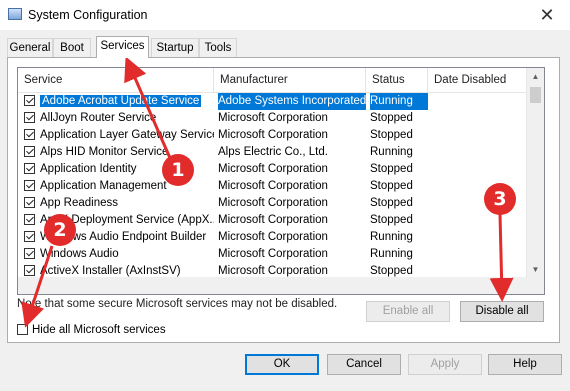  Describe the element at coordinates (72, 47) in the screenshot. I see `tab-boot: Boot` at that location.